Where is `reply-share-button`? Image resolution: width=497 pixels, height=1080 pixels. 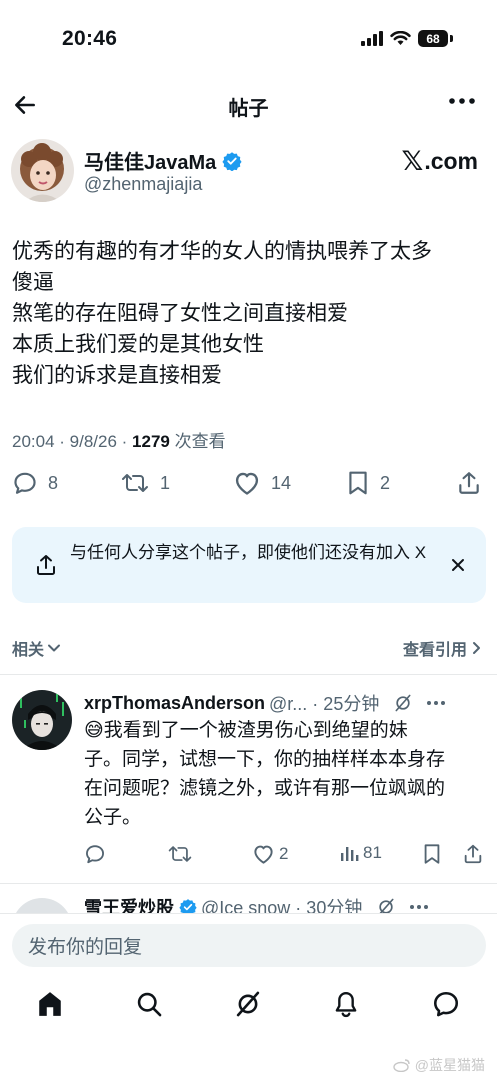
reply-share-button is located at coordinates (473, 854).